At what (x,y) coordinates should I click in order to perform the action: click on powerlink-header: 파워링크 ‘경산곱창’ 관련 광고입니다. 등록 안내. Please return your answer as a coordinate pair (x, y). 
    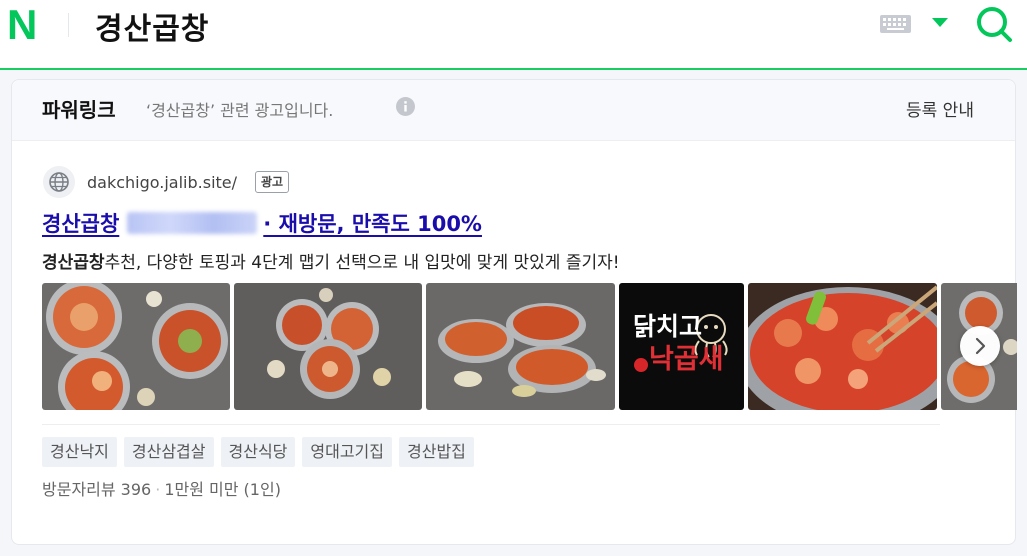
    Looking at the image, I should click on (513, 110).